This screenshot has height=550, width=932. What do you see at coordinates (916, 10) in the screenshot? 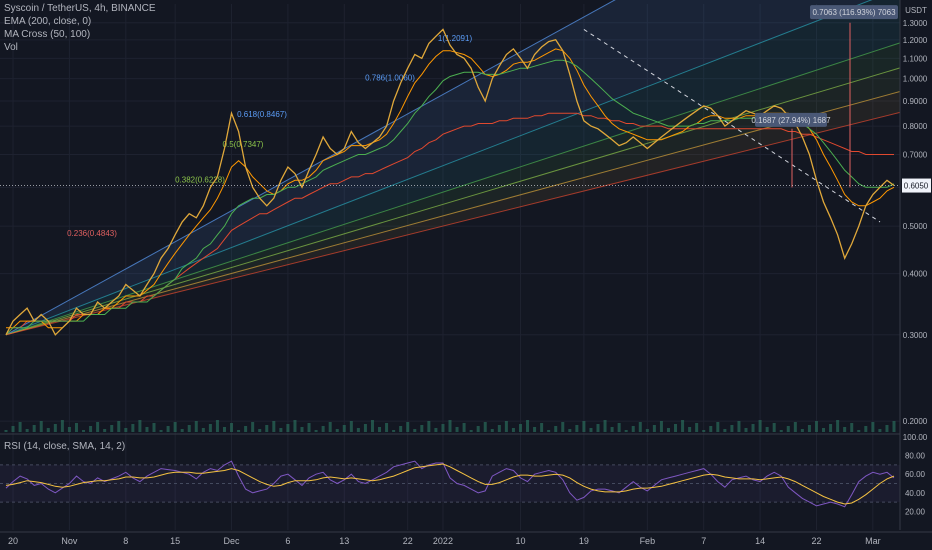
I see `currency-label: USDT` at bounding box center [916, 10].